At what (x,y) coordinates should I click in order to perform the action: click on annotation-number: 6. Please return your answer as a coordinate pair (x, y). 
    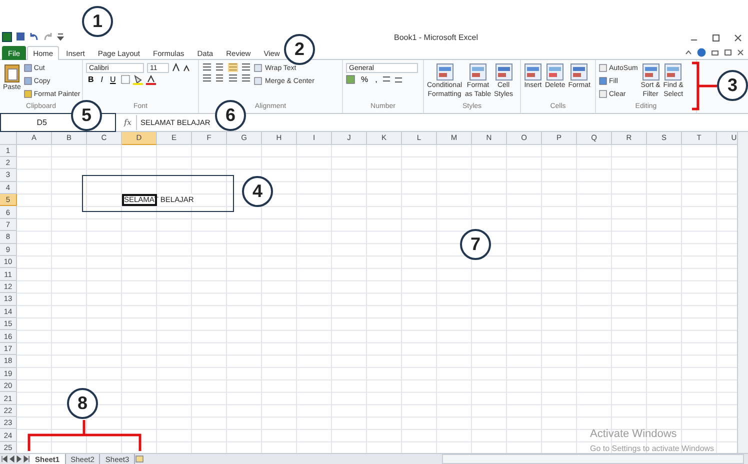
    Looking at the image, I should click on (230, 115).